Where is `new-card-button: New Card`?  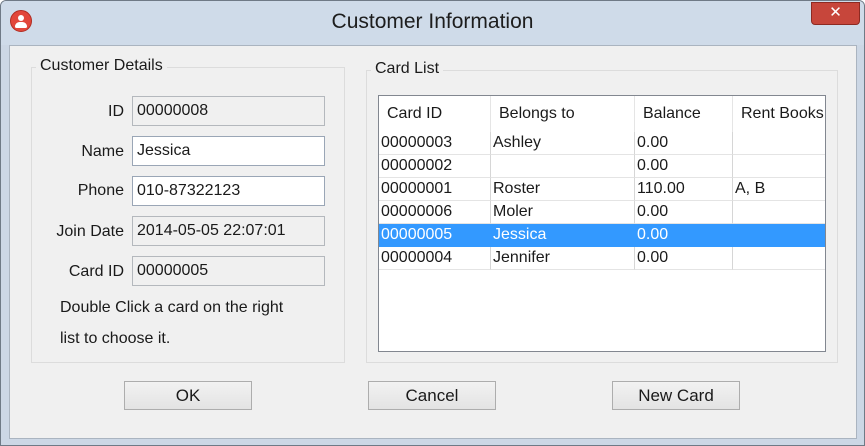
new-card-button: New Card is located at coordinates (676, 395).